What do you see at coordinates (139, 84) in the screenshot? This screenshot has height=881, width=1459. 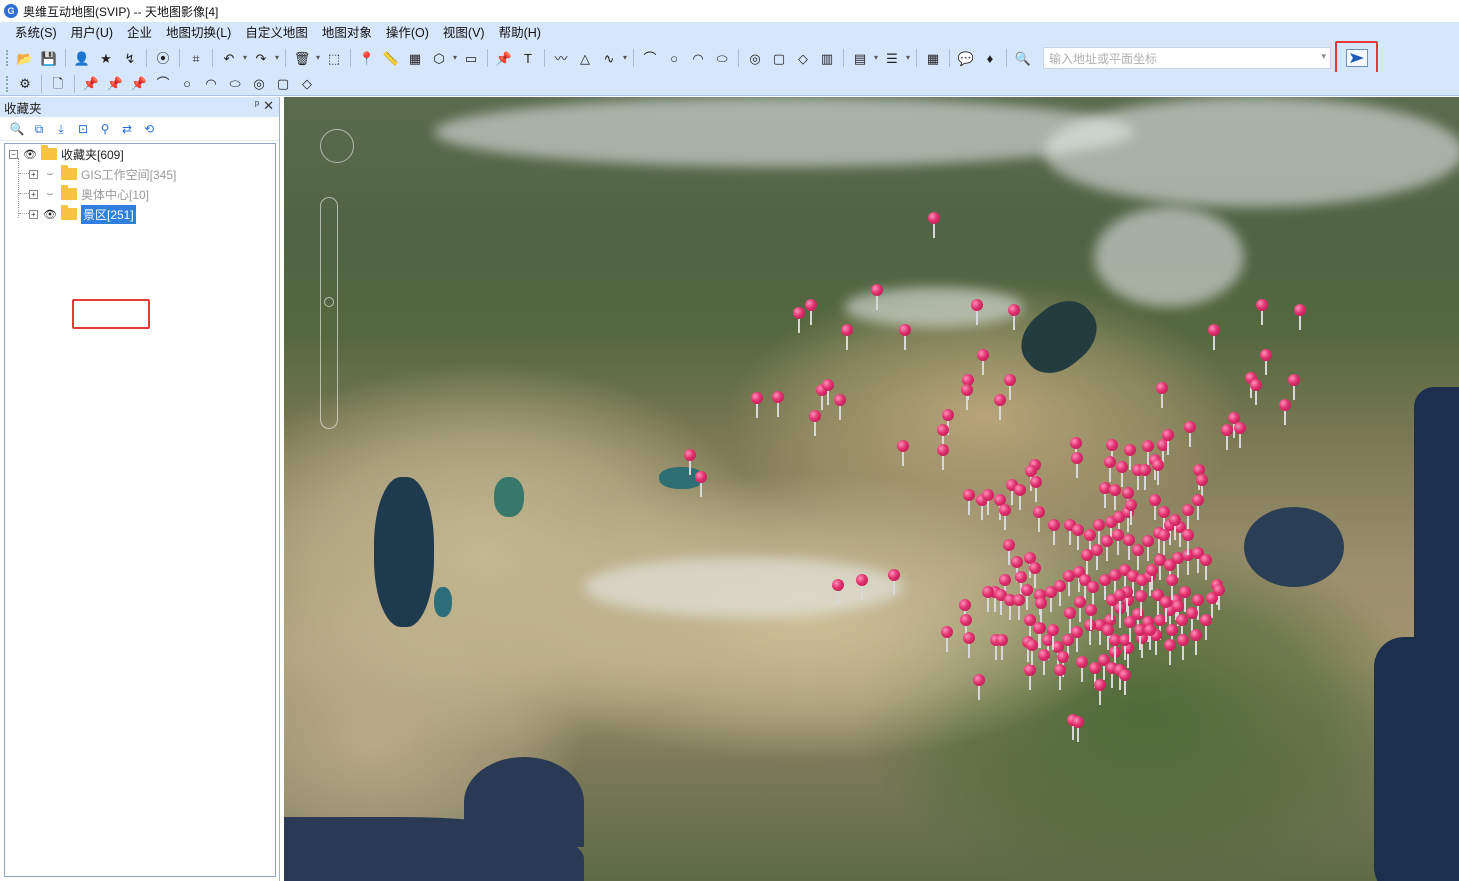 I see `pushpin-green-icon: 📌` at bounding box center [139, 84].